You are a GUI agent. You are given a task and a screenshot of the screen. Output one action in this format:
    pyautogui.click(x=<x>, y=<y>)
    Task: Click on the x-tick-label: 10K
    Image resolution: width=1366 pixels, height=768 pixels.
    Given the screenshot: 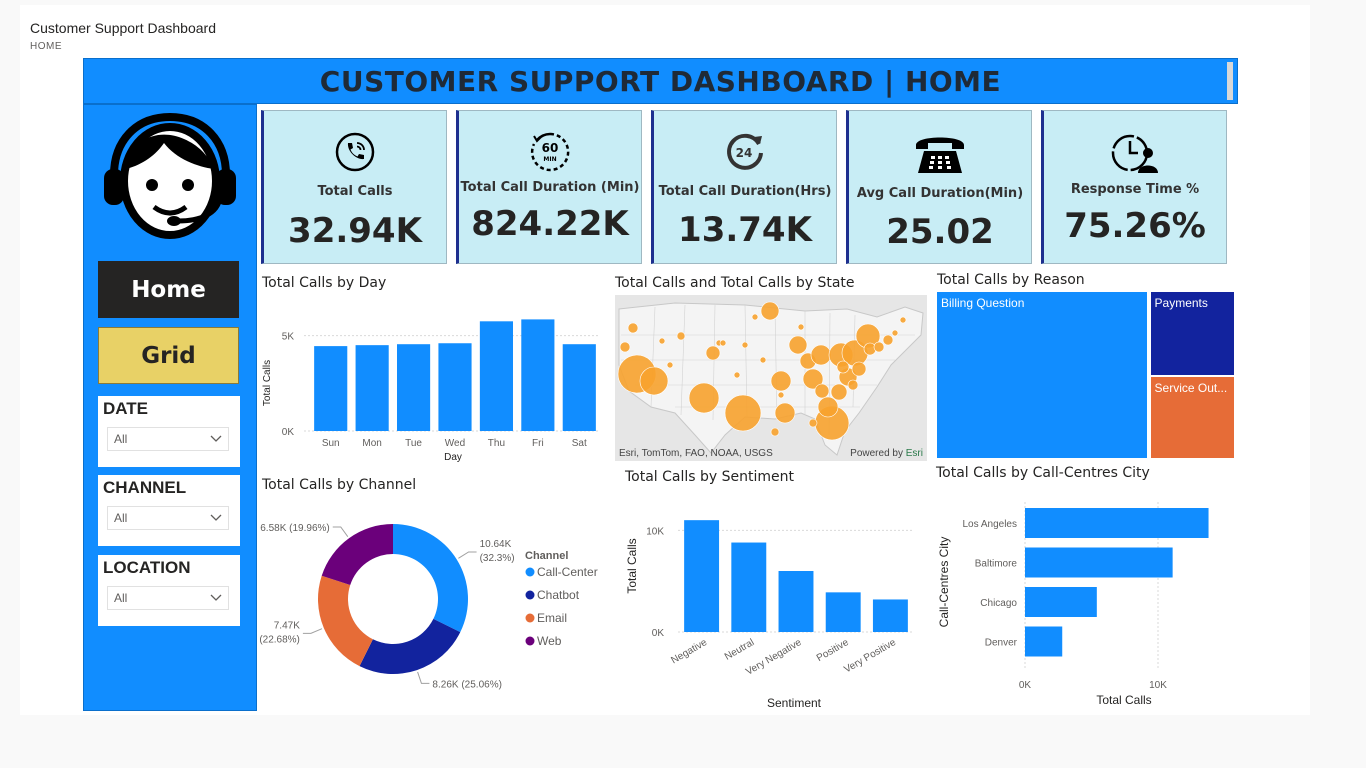 What is the action you would take?
    pyautogui.click(x=1158, y=685)
    